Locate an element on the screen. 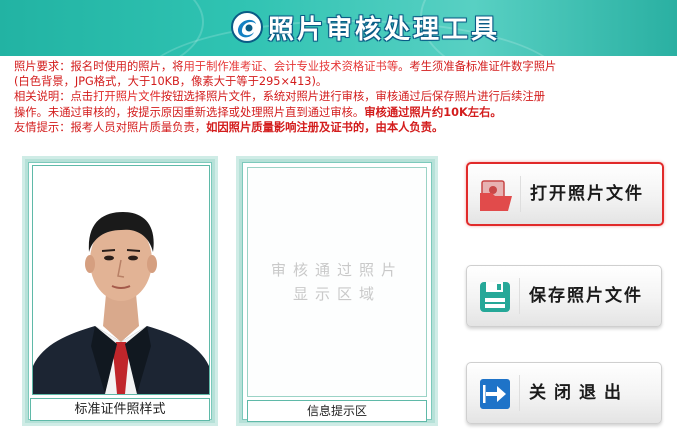 Image resolution: width=677 pixels, height=437 pixels. description-label: 相关说明：点击 is located at coordinates (54, 97).